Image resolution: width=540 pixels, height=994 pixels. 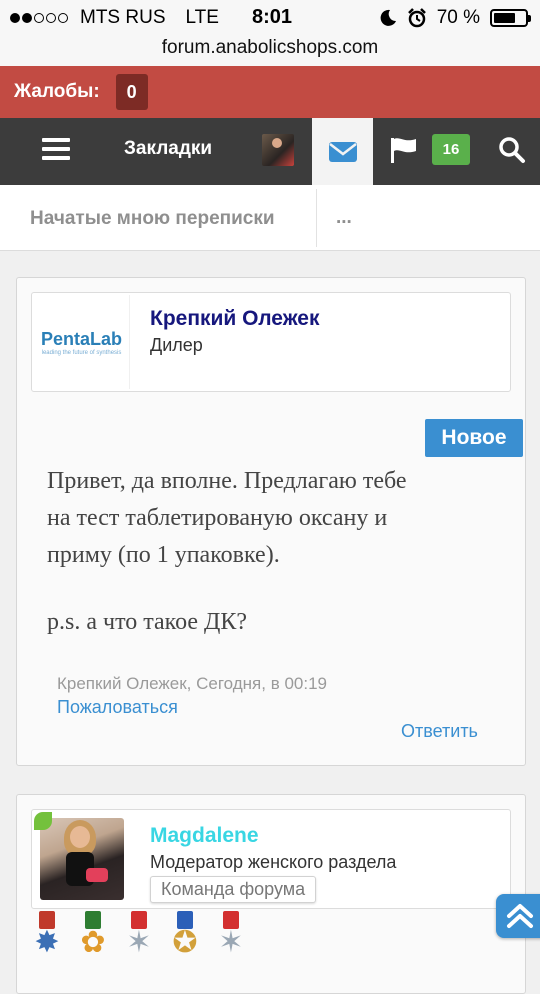 I want to click on bookmarks-link: Закладки, so click(x=168, y=149).